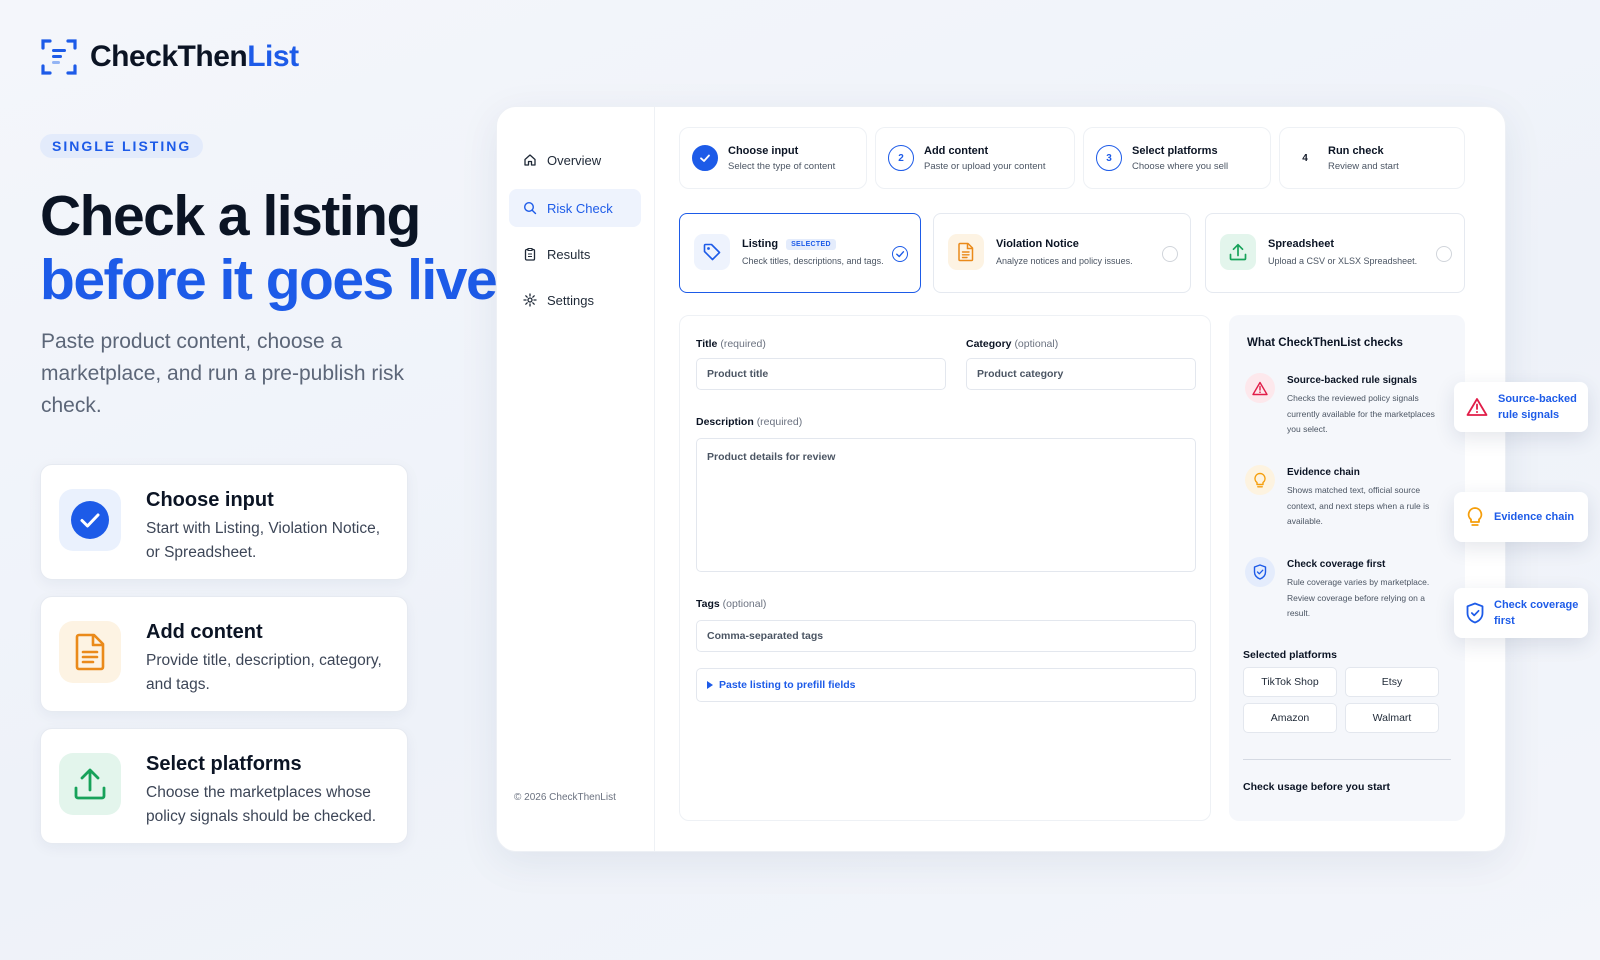 This screenshot has width=1600, height=960. Describe the element at coordinates (1081, 374) in the screenshot. I see `category-input: Product category` at that location.